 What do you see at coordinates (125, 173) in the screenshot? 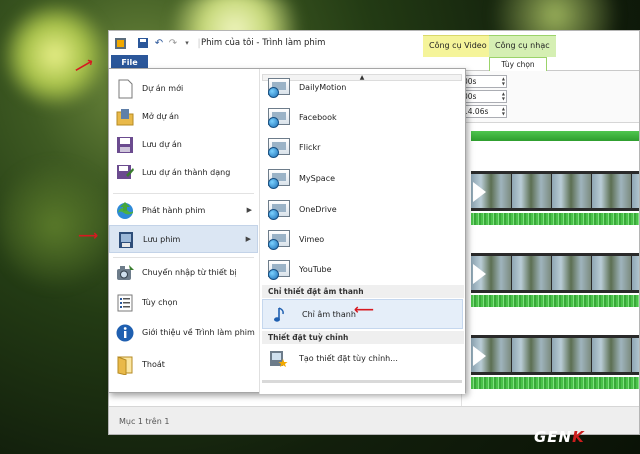
I see `save-as-icon` at bounding box center [125, 173].